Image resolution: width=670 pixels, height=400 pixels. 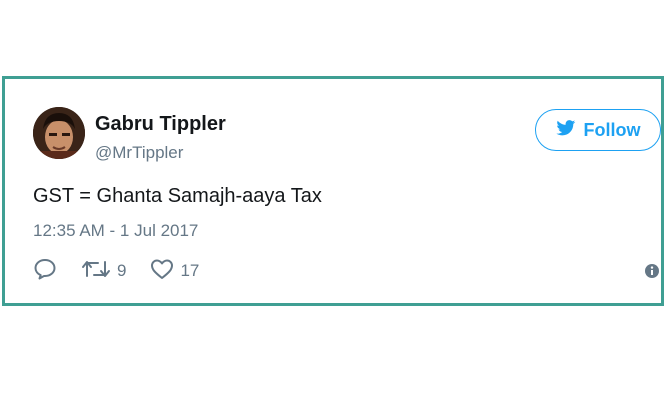 I want to click on follow-label: Follow, so click(x=612, y=129).